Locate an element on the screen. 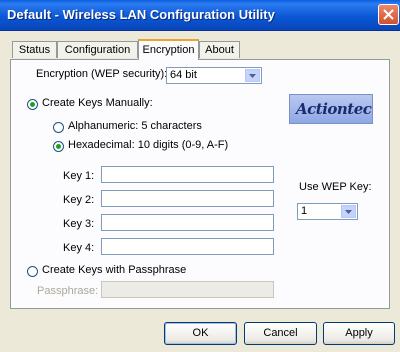  key-4-label: Key 4: is located at coordinates (79, 248).